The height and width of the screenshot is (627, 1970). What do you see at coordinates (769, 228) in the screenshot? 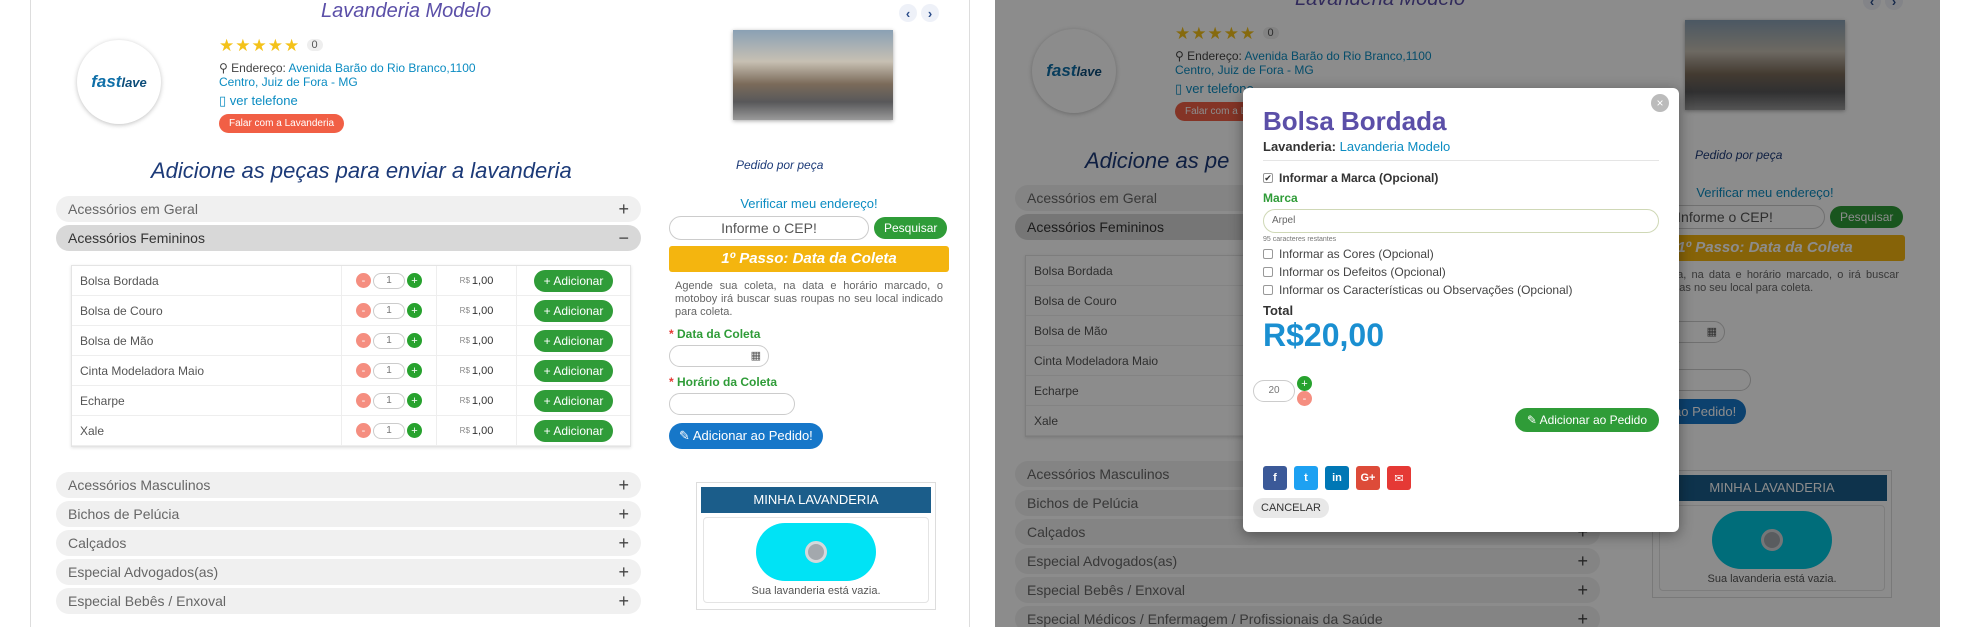
I see `cep-input: Informe o CEP!` at bounding box center [769, 228].